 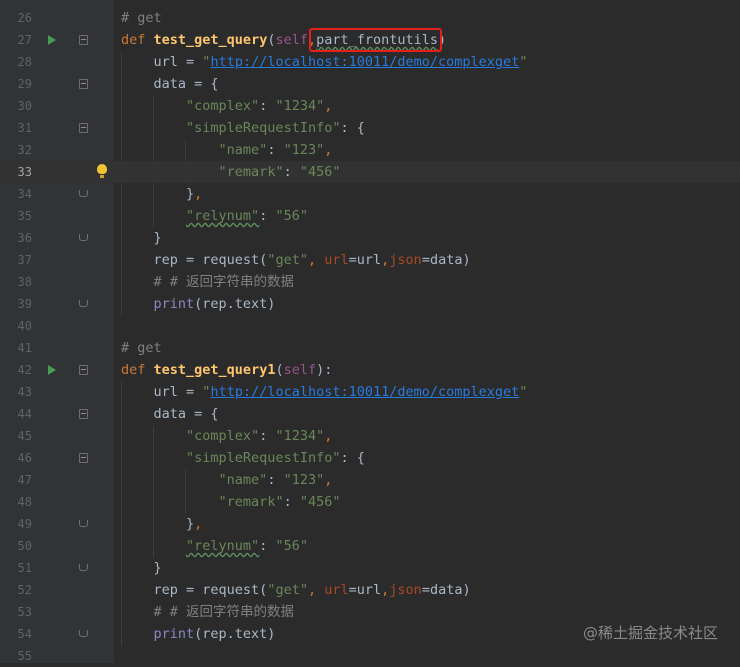 What do you see at coordinates (24, 546) in the screenshot?
I see `line-number: 50` at bounding box center [24, 546].